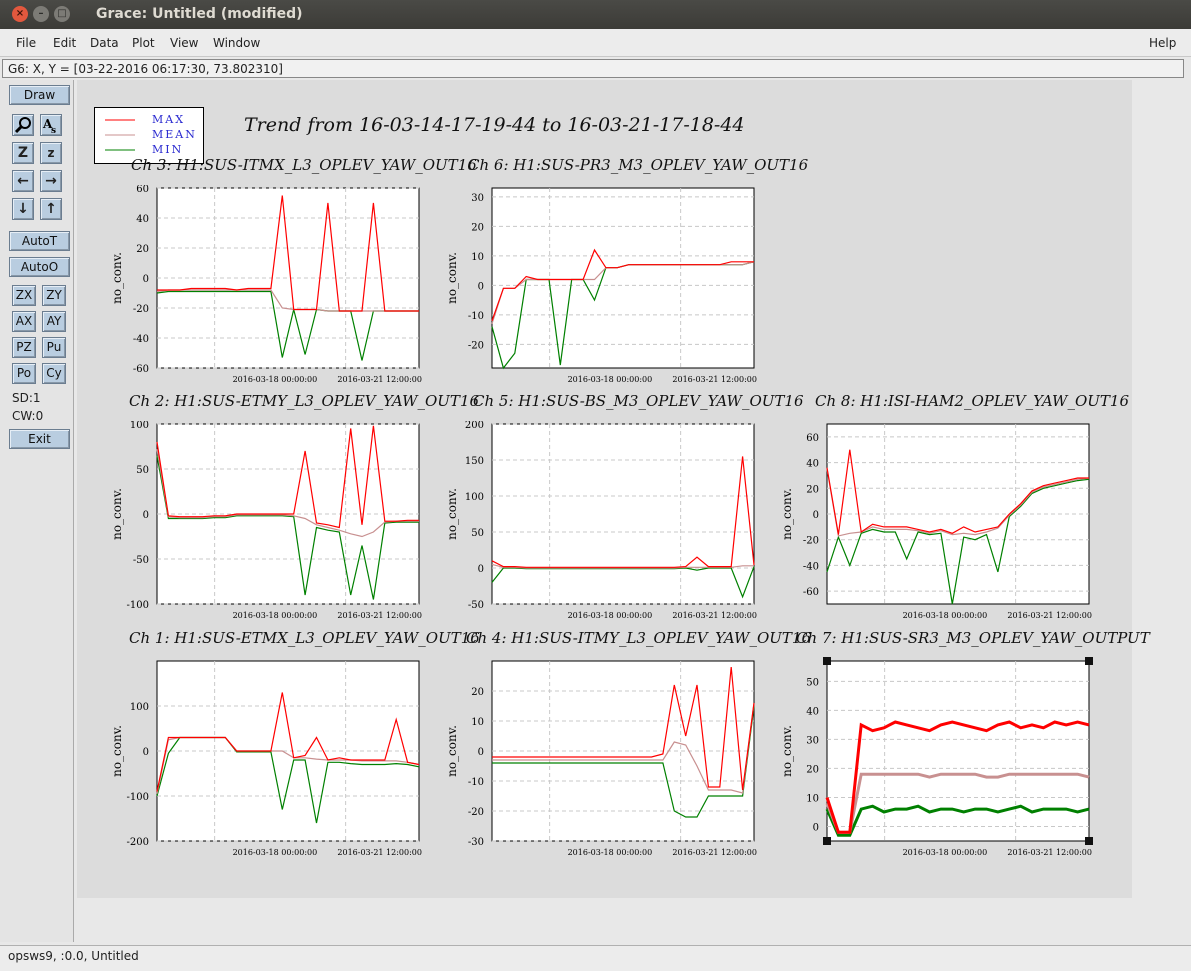  Describe the element at coordinates (41, 14) in the screenshot. I see `minimize-window-button: –` at that location.